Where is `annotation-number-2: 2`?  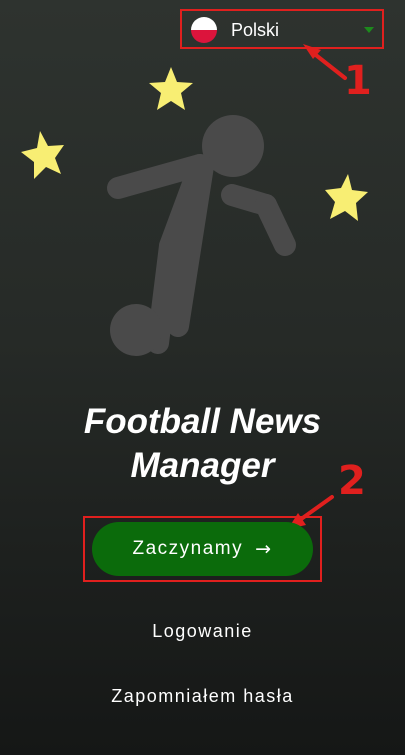
annotation-number-2: 2 is located at coordinates (352, 481).